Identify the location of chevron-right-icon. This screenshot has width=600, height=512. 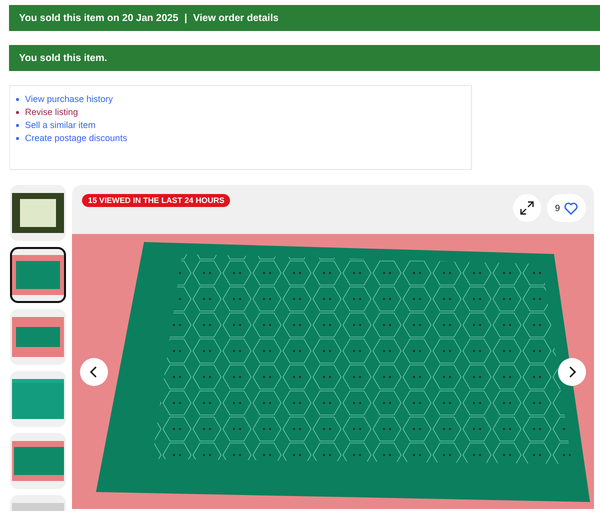
(572, 372).